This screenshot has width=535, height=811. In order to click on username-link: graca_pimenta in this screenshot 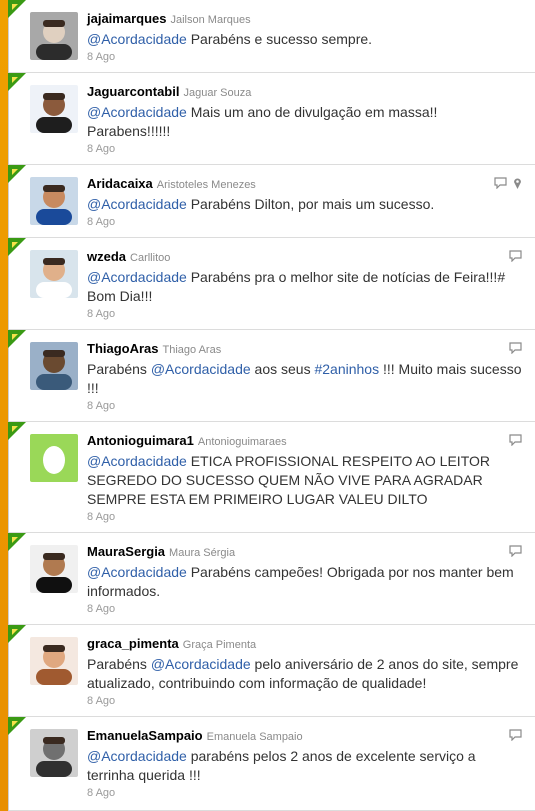, I will do `click(133, 643)`.